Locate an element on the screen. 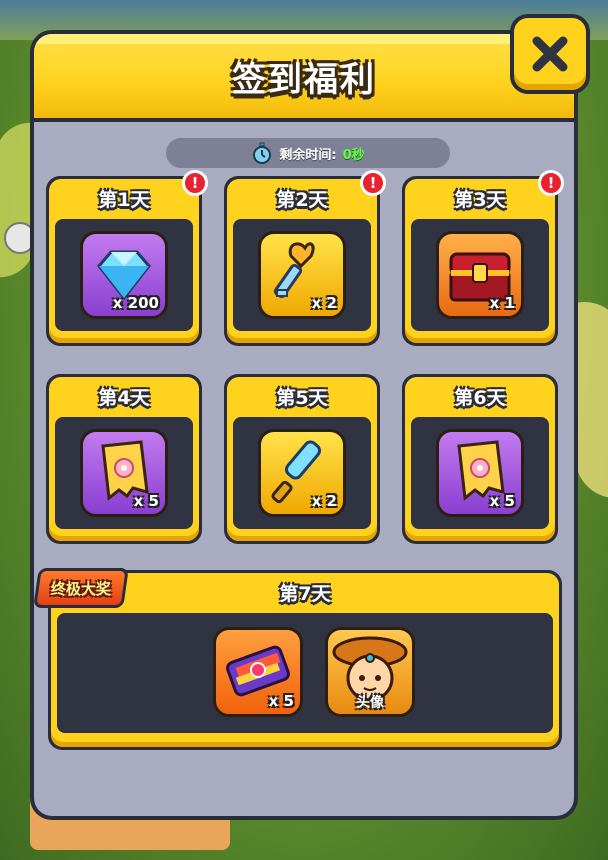 Image resolution: width=608 pixels, height=860 pixels. close-icon is located at coordinates (550, 54).